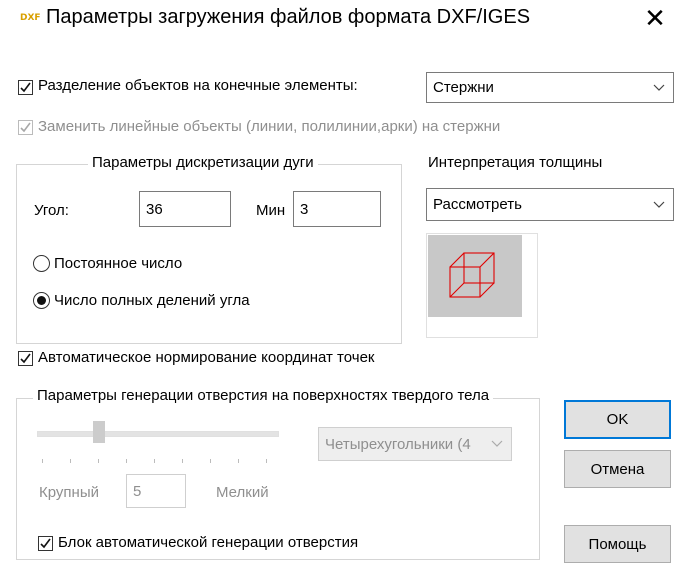 Image resolution: width=674 pixels, height=574 pixels. Describe the element at coordinates (477, 204) in the screenshot. I see `thickness-value: Рассмотреть` at that location.